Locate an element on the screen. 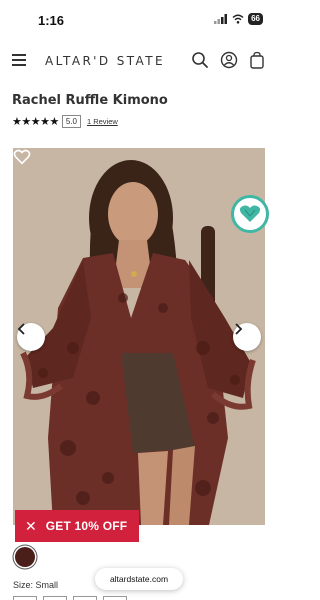 The image size is (320, 600). signal-icon is located at coordinates (221, 19).